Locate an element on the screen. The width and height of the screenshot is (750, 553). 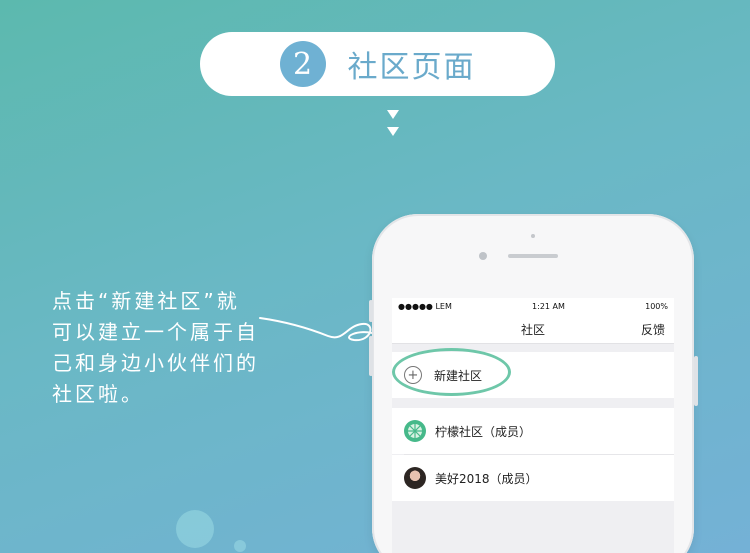
community-item-lemon: 柠檬社区（成员） is located at coordinates (533, 431).